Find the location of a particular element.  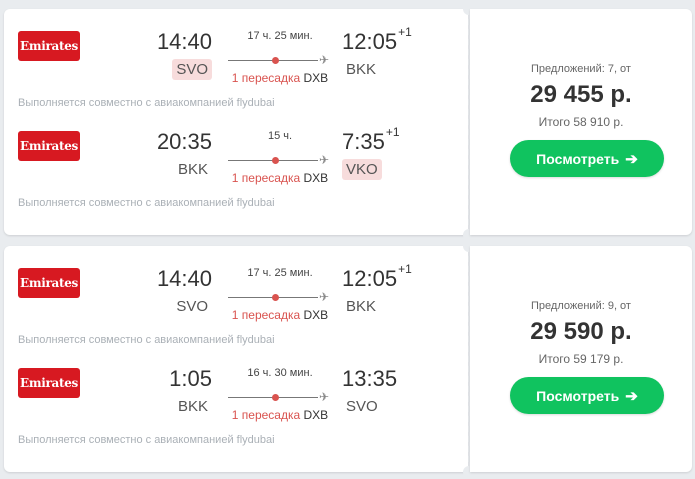

flight-duration: 15 ч. is located at coordinates (280, 136).